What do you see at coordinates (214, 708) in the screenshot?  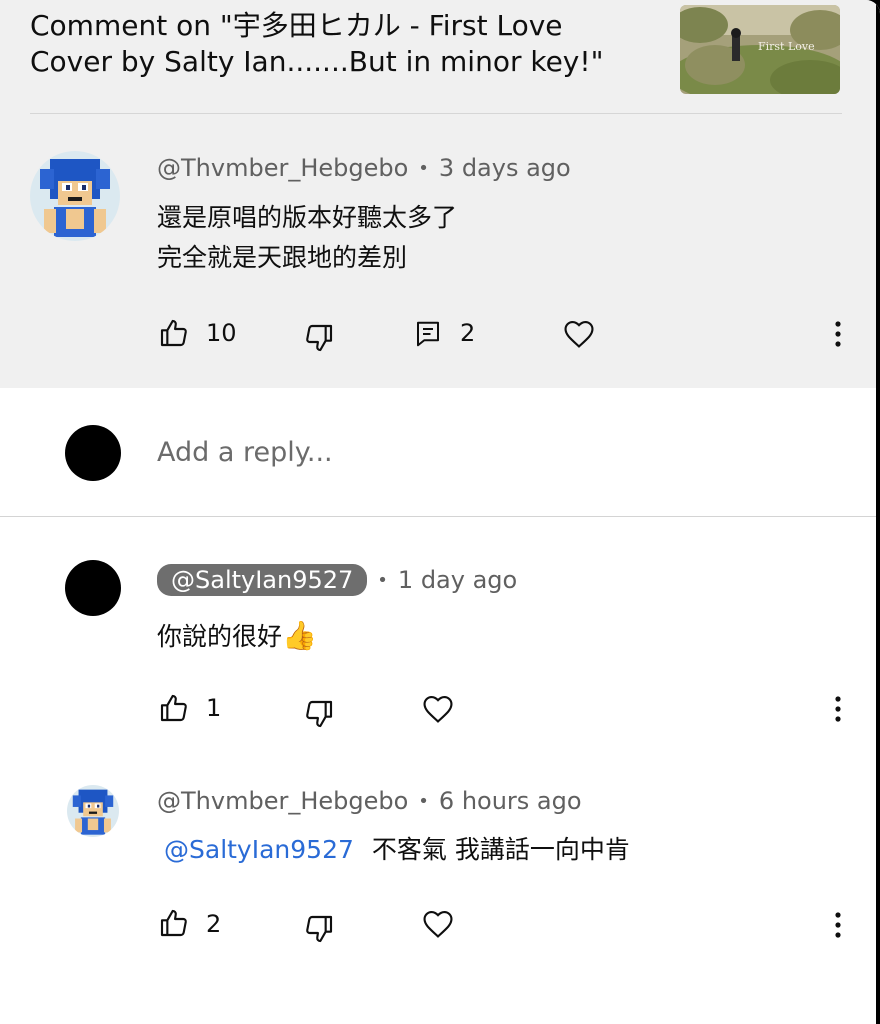 I see `like-count: 1` at bounding box center [214, 708].